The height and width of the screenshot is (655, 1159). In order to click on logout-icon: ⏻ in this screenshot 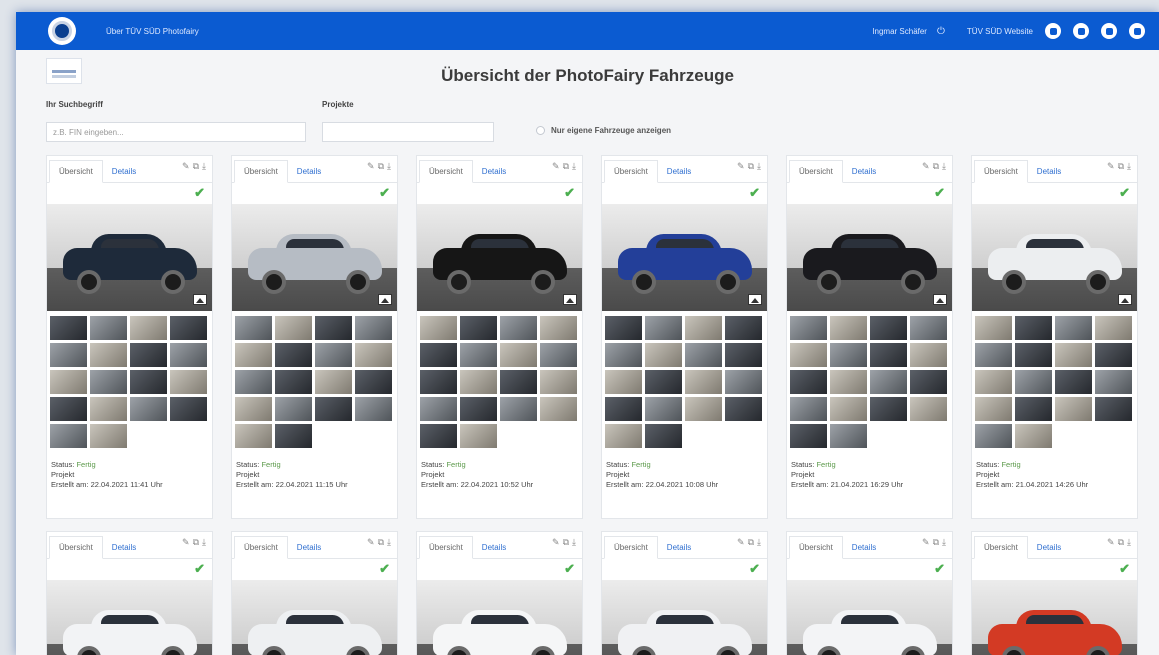, I will do `click(941, 31)`.